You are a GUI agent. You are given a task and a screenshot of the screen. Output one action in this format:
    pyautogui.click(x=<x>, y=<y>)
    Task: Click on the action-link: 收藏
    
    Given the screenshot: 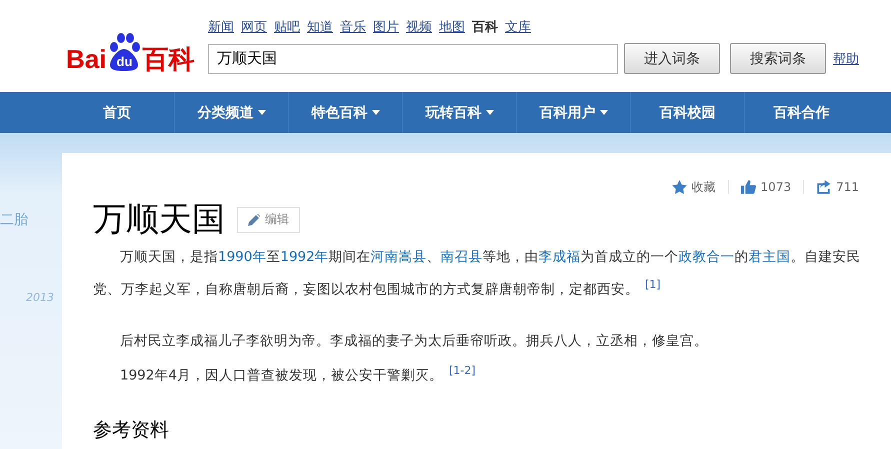 What is the action you would take?
    pyautogui.click(x=694, y=187)
    